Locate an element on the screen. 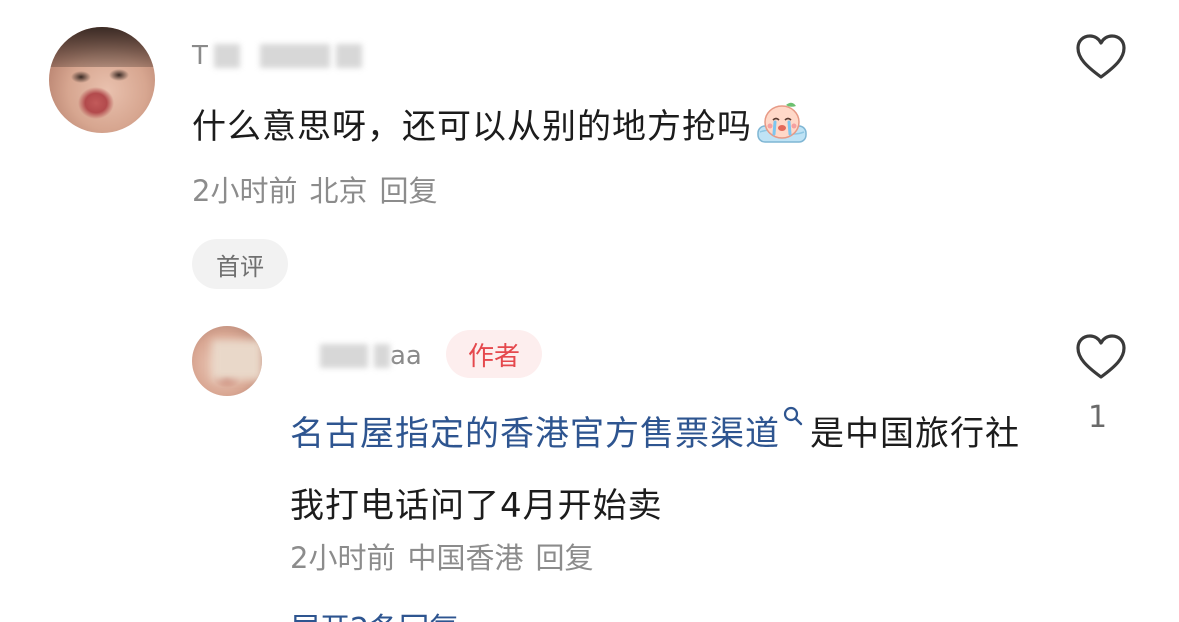 This screenshot has width=1179, height=622. author-badge-label: 作者 is located at coordinates (493, 356).